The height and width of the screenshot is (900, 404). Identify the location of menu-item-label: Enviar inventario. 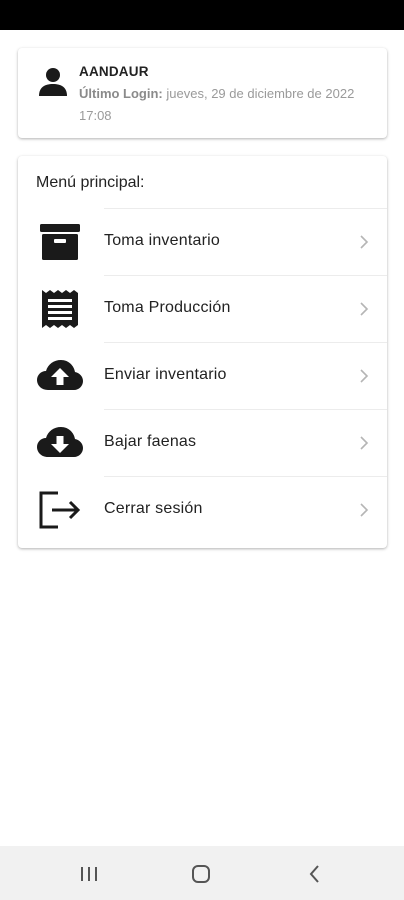
(165, 374).